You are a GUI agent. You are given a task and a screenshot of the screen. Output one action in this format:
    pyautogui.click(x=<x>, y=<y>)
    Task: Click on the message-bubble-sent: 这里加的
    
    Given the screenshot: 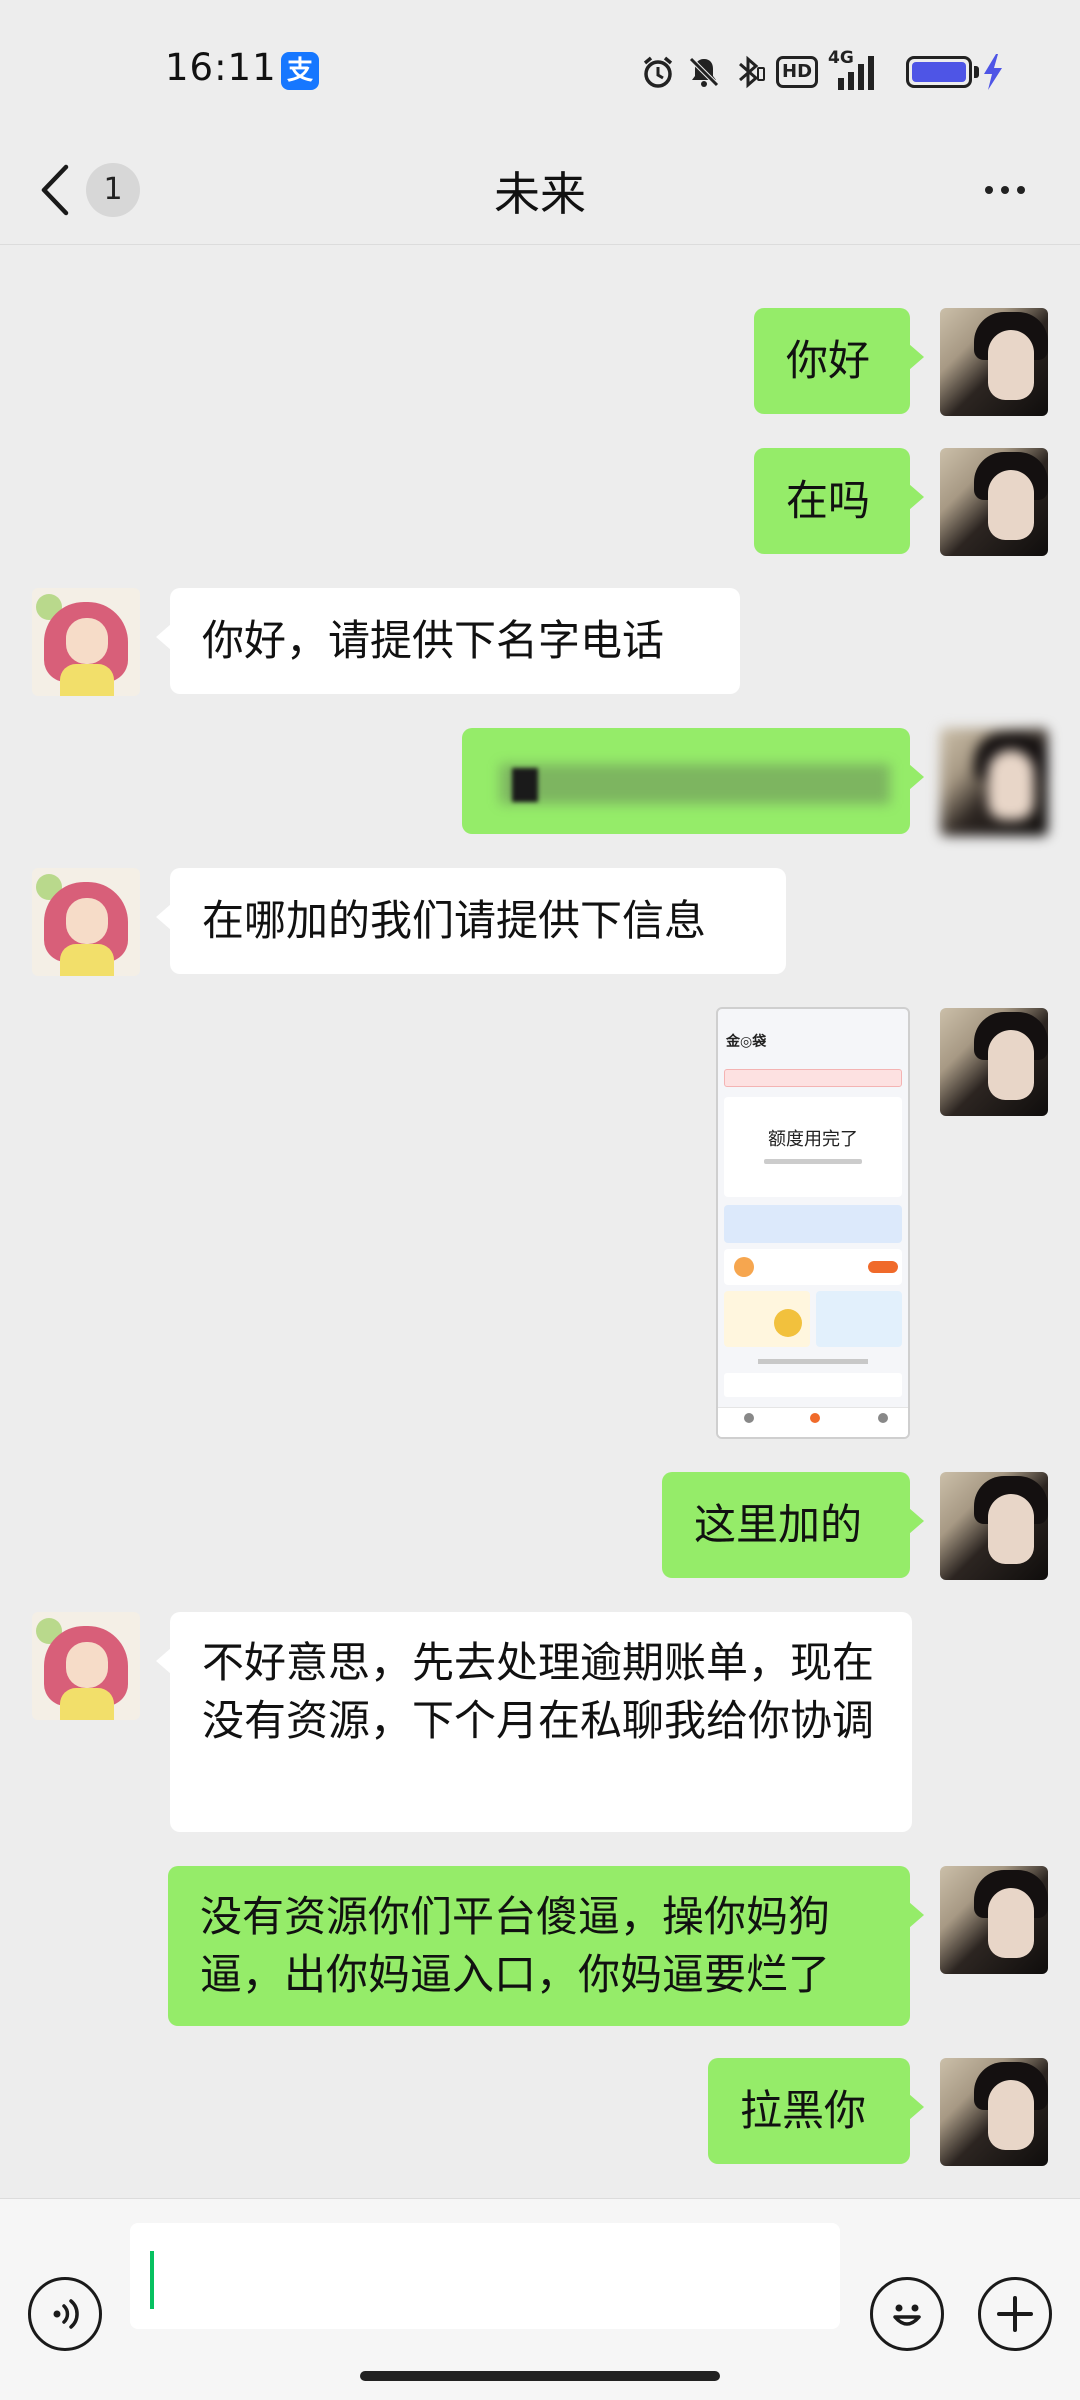 What is the action you would take?
    pyautogui.click(x=793, y=1525)
    